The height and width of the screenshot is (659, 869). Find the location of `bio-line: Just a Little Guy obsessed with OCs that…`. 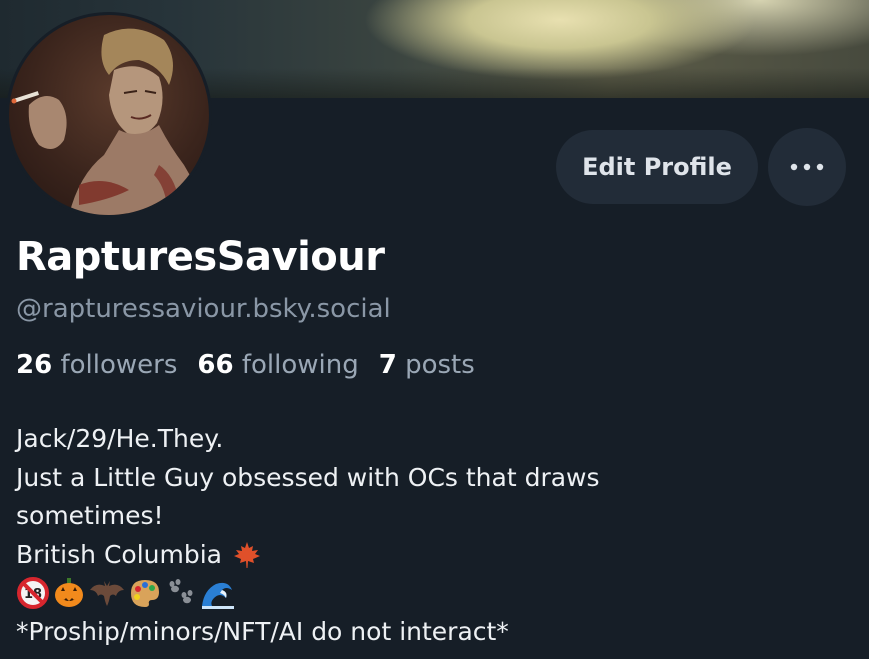

bio-line: Just a Little Guy obsessed with OCs that… is located at coordinates (308, 477).